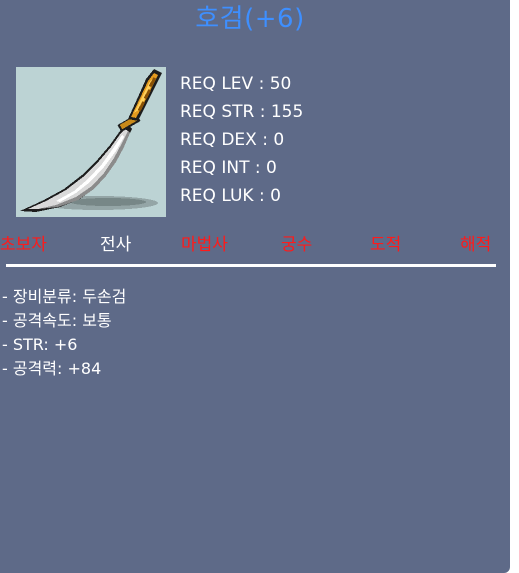  I want to click on stat-str: - STR: +6, so click(40, 344).